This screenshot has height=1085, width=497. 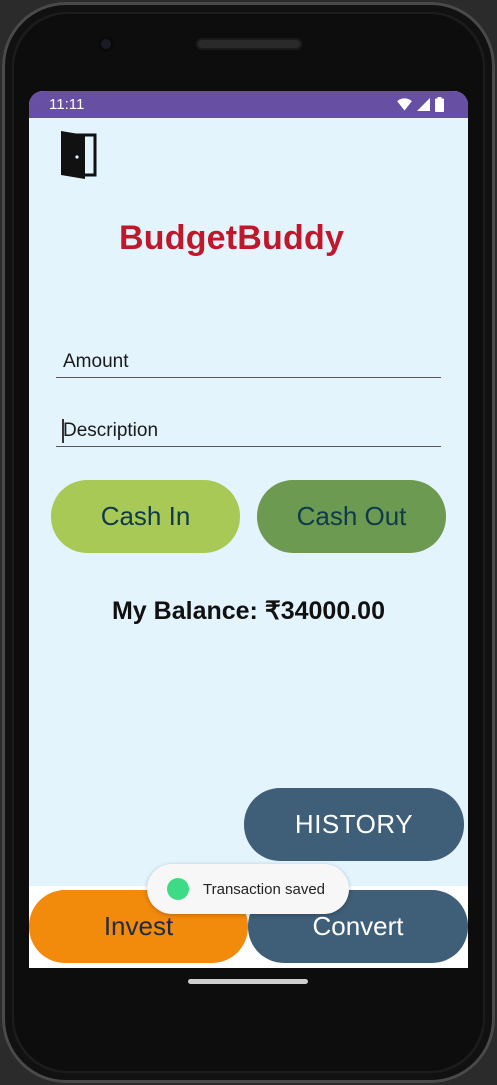 What do you see at coordinates (248, 363) in the screenshot?
I see `amount-field: Amount` at bounding box center [248, 363].